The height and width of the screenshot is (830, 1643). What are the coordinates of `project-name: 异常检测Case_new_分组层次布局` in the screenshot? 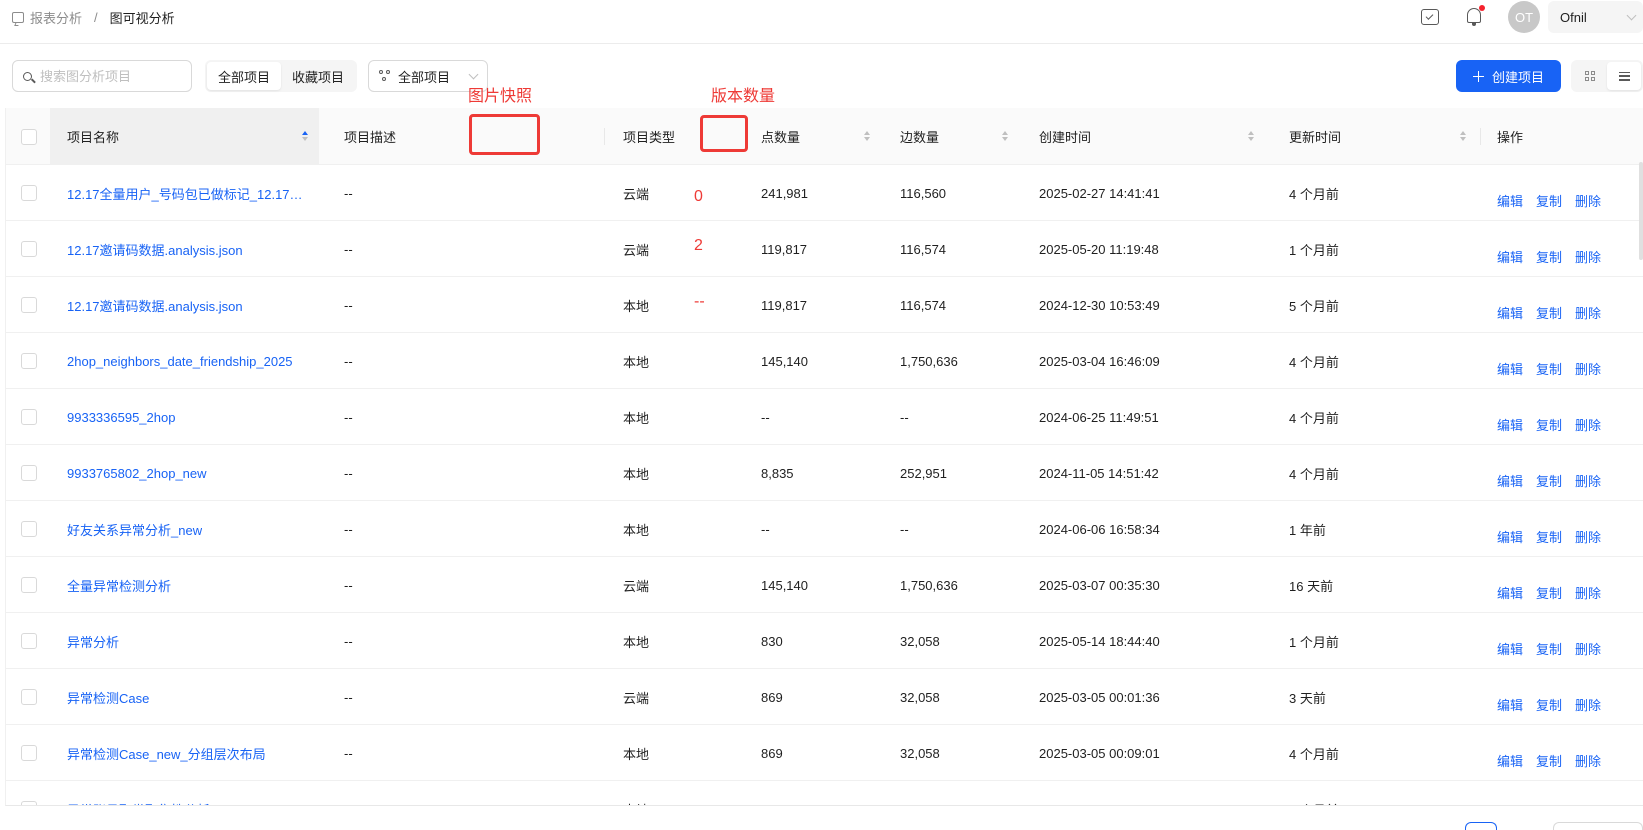 It's located at (166, 754).